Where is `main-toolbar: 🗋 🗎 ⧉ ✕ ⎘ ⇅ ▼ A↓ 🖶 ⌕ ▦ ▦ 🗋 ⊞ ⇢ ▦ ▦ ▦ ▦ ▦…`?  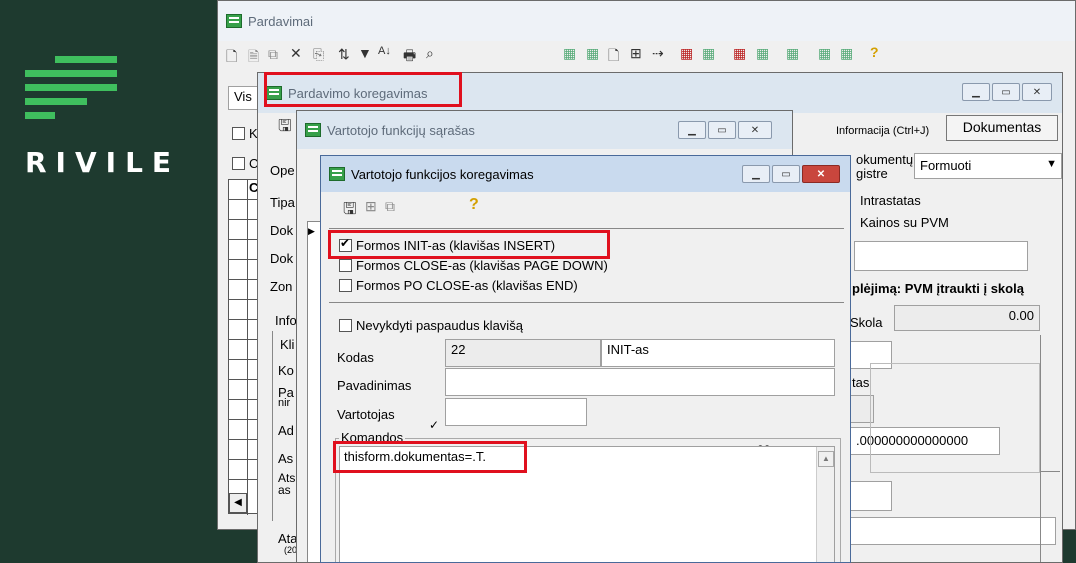 main-toolbar: 🗋 🗎 ⧉ ✕ ⎘ ⇅ ▼ A↓ 🖶 ⌕ ▦ ▦ 🗋 ⊞ ⇢ ▦ ▦ ▦ ▦ ▦… is located at coordinates (646, 56).